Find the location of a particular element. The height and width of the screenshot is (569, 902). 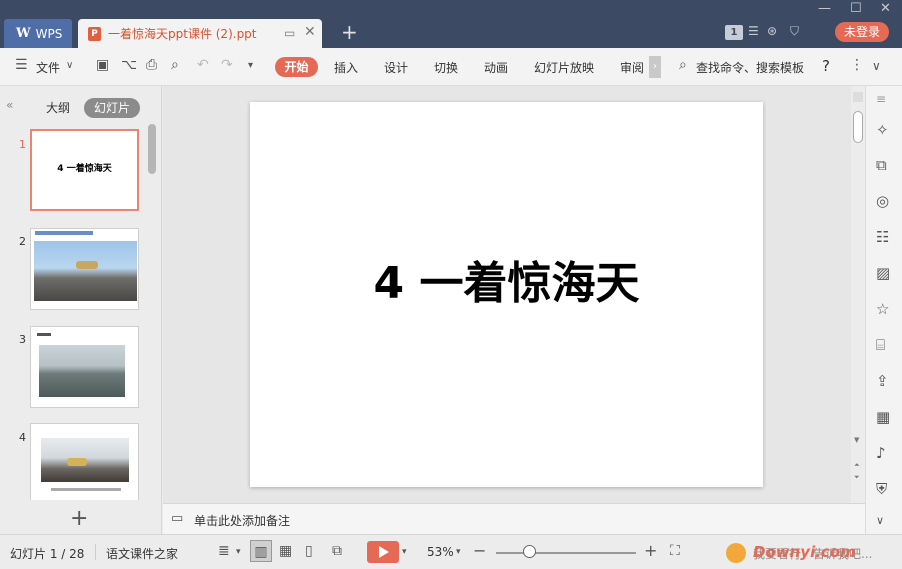

add-slide-button: + is located at coordinates (79, 518).